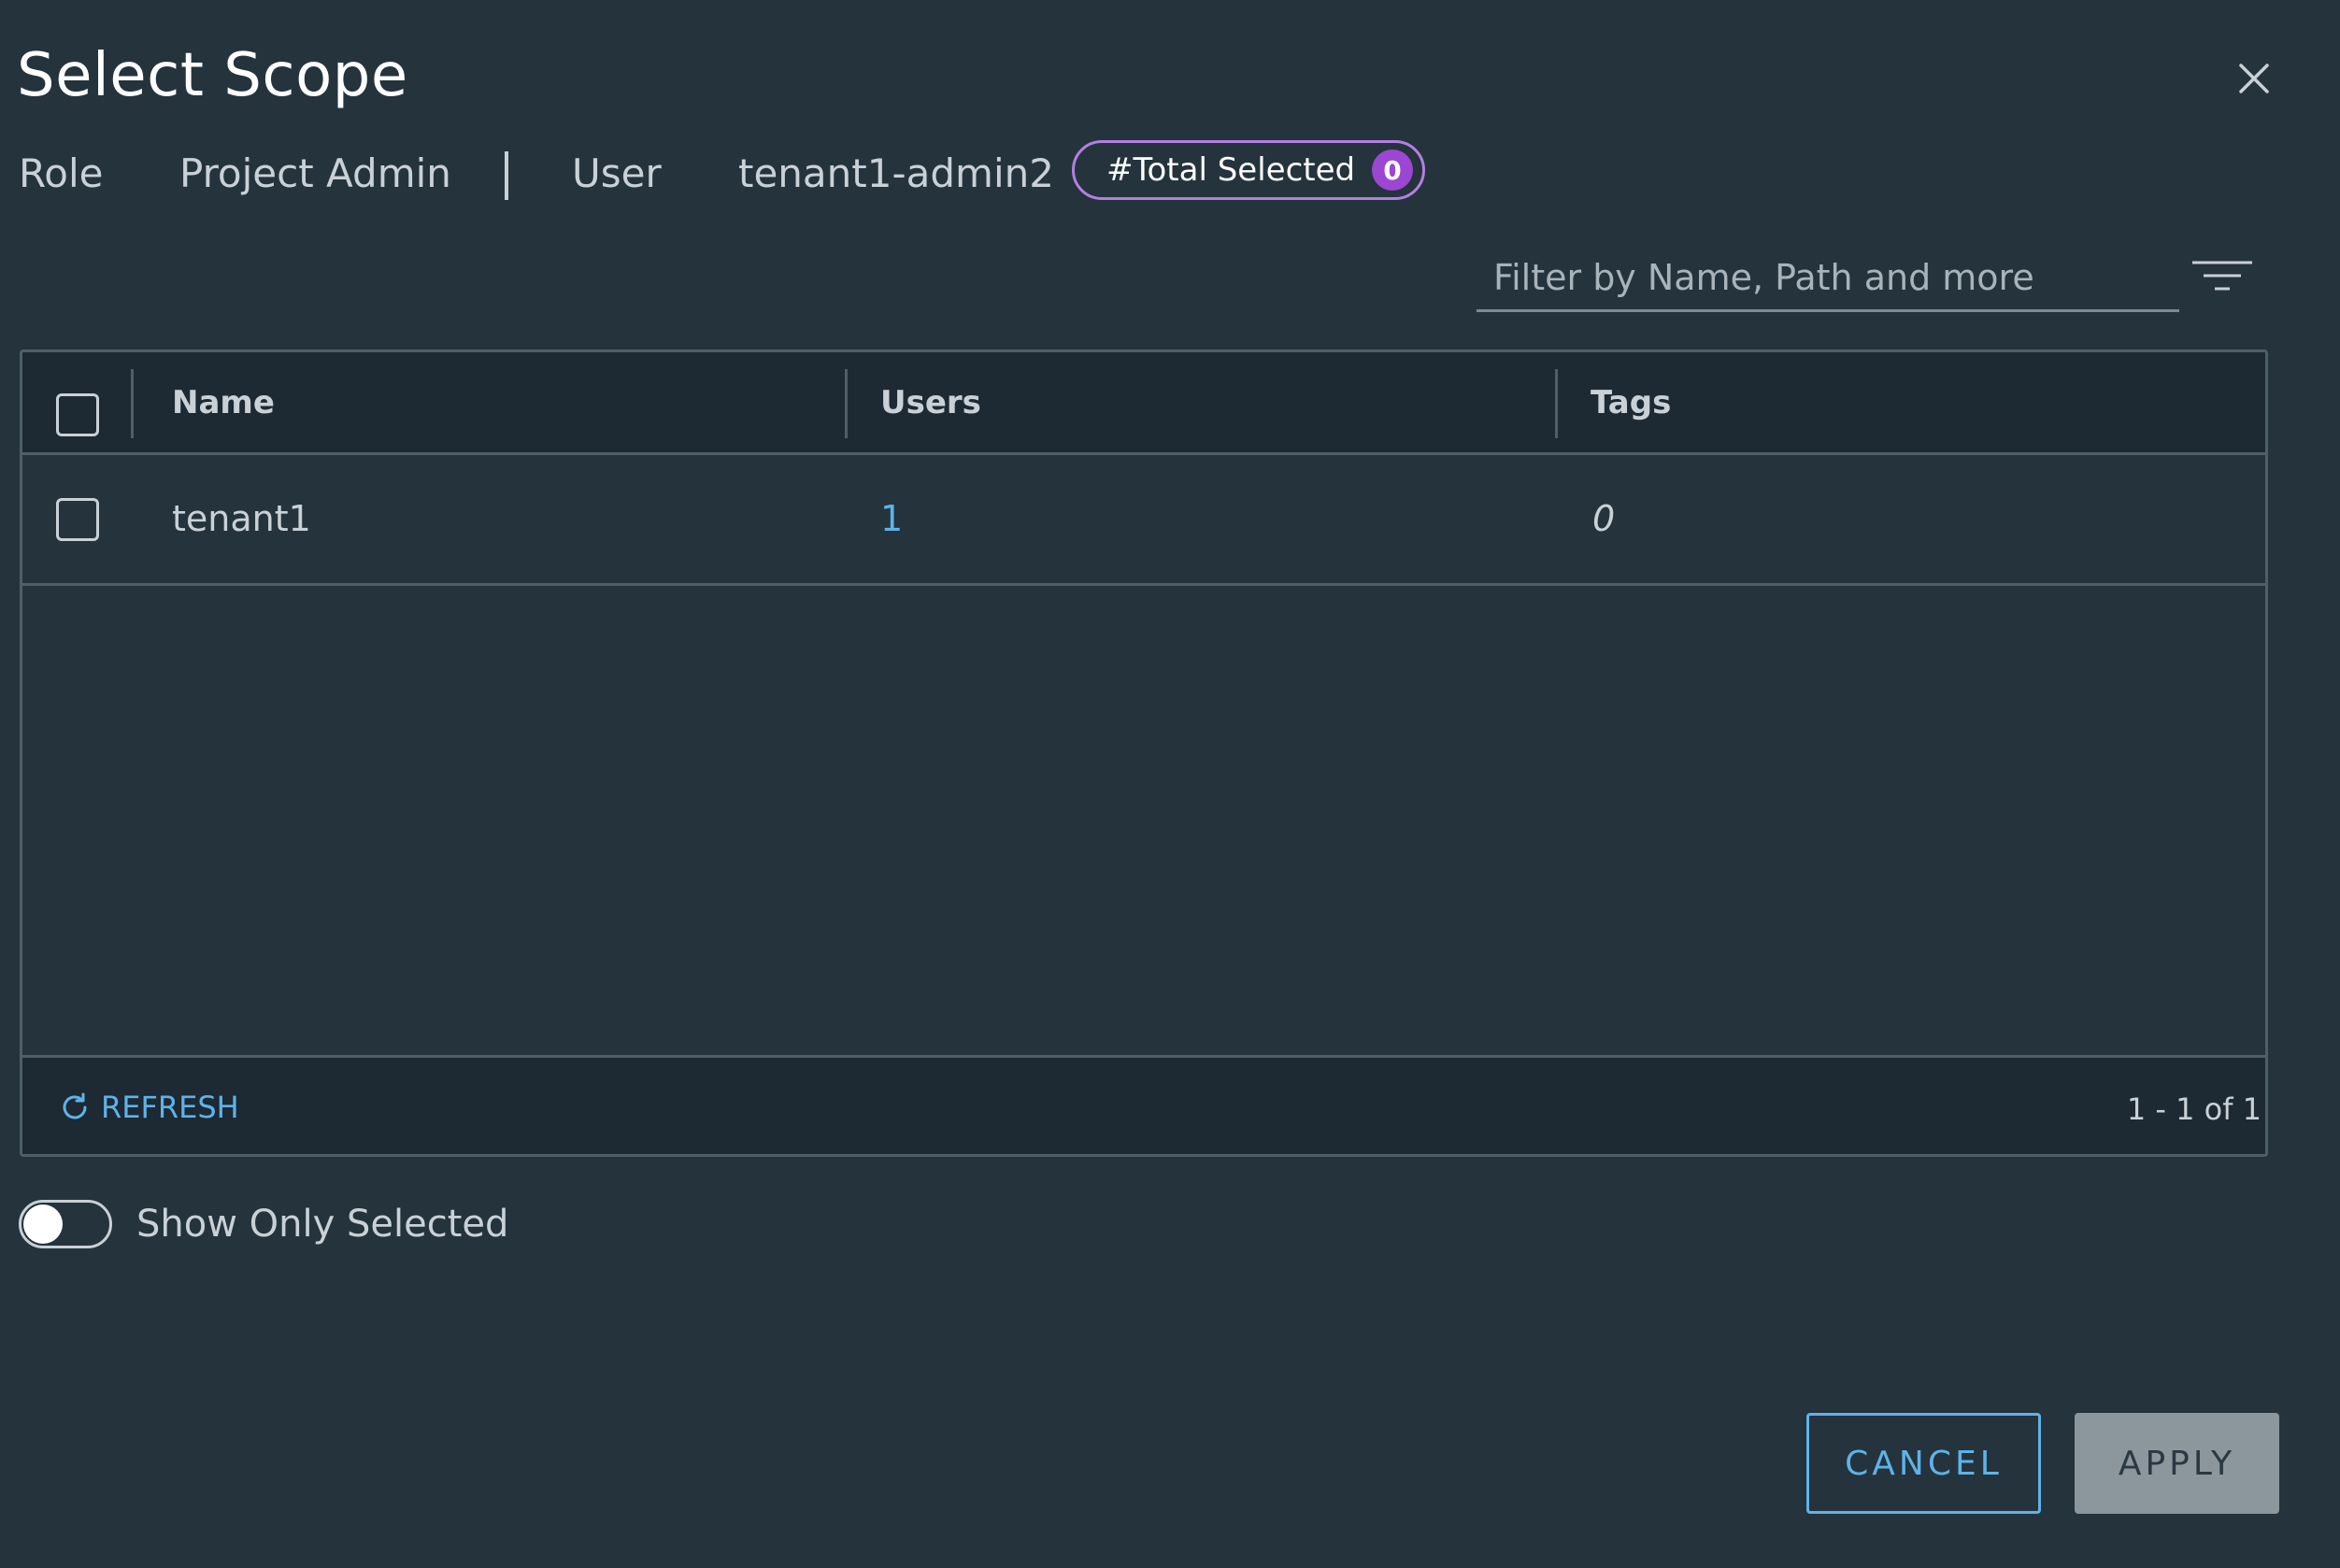 This screenshot has width=2340, height=1568. Describe the element at coordinates (1143, 403) in the screenshot. I see `table-header: Name Users Tags` at that location.